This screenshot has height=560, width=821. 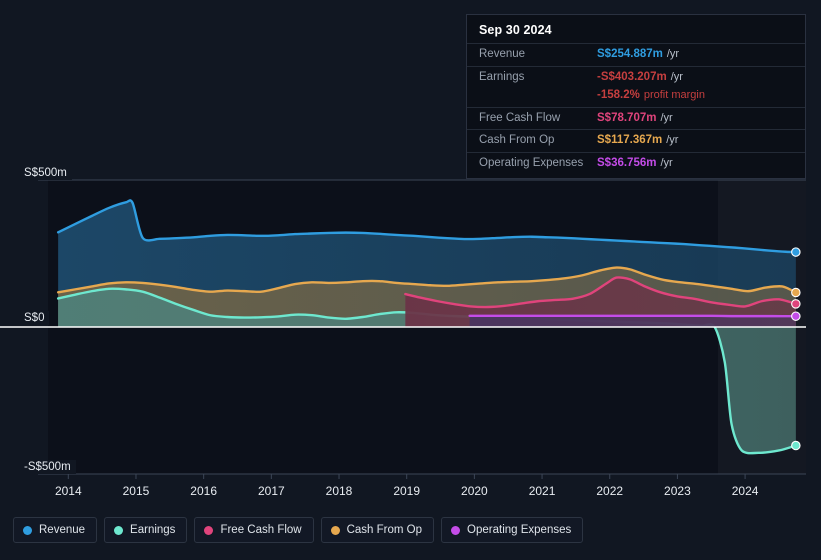 I want to click on x-axis-tick-2016: 2016, so click(x=204, y=491).